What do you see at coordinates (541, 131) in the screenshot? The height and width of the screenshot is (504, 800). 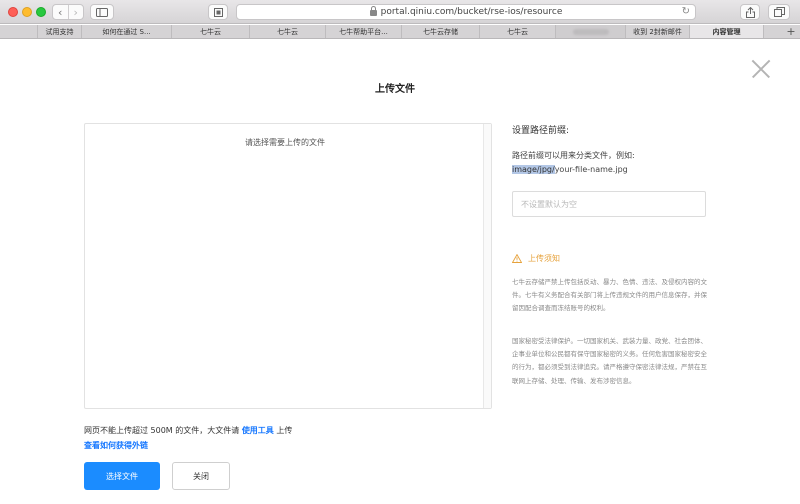 I see `prefix-title: 设置路径前缀:` at bounding box center [541, 131].